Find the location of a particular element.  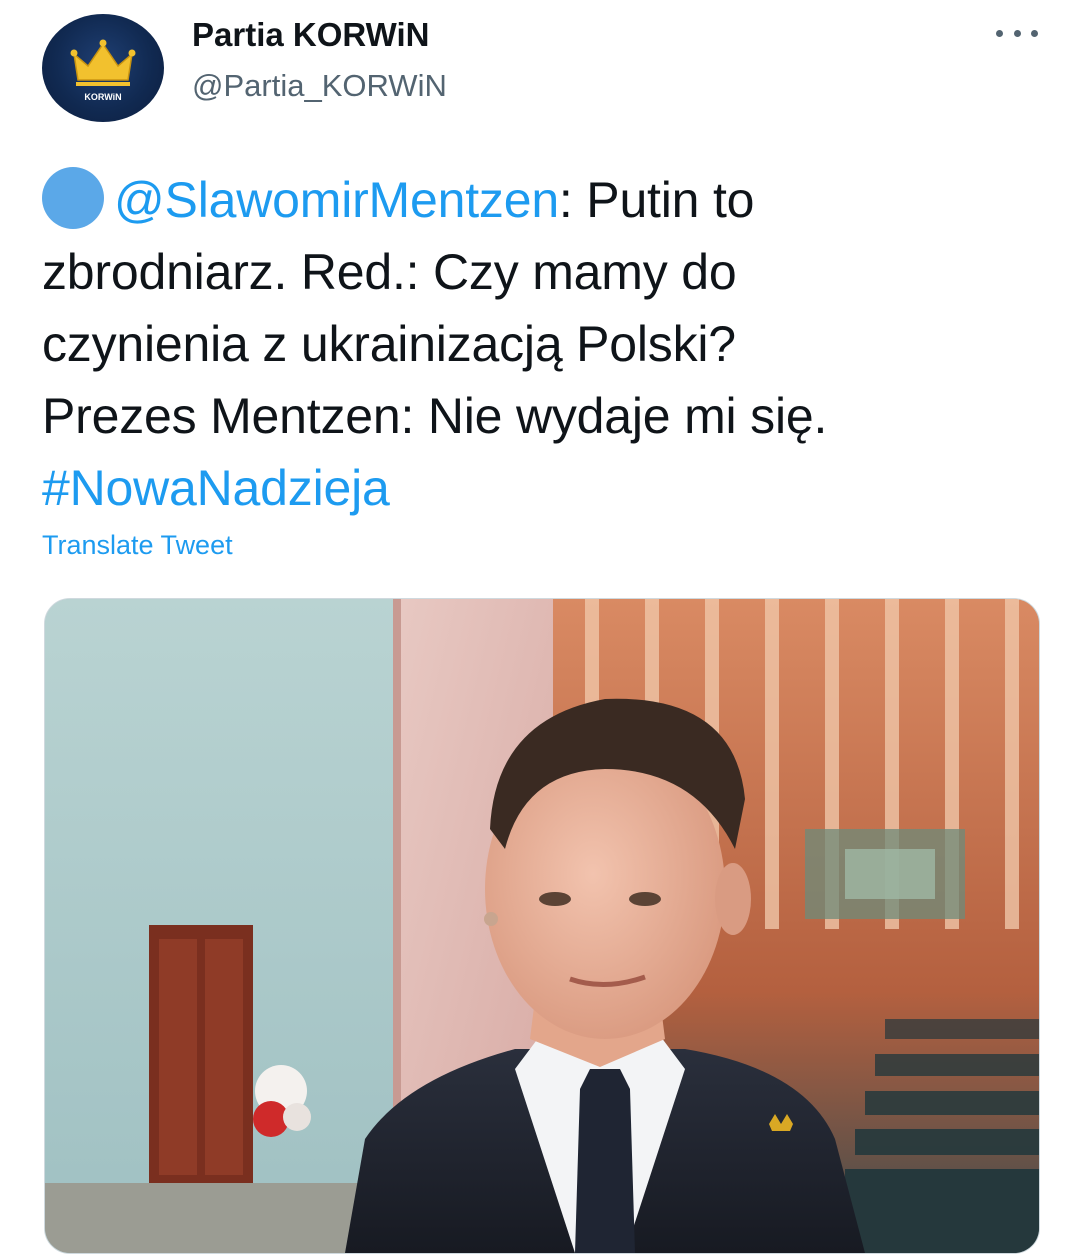

blue-circle-emoji-icon is located at coordinates (73, 198).